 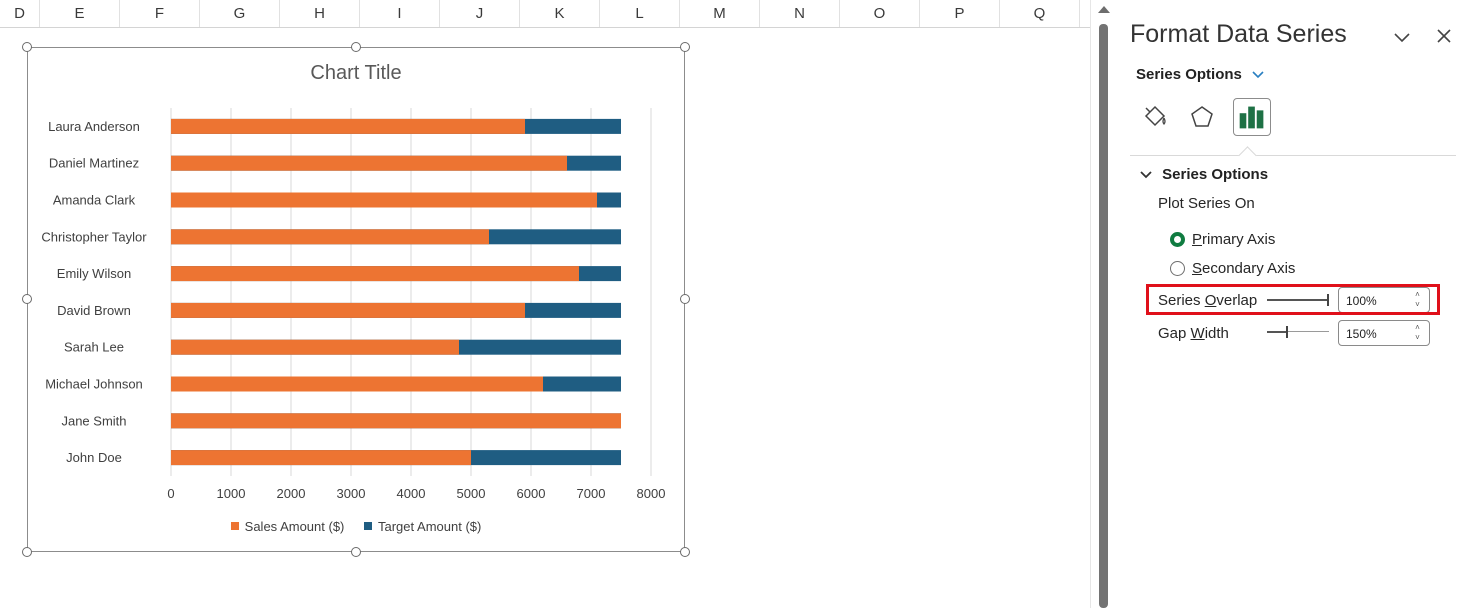 I want to click on vertical-scrollbar, so click(x=1103, y=304).